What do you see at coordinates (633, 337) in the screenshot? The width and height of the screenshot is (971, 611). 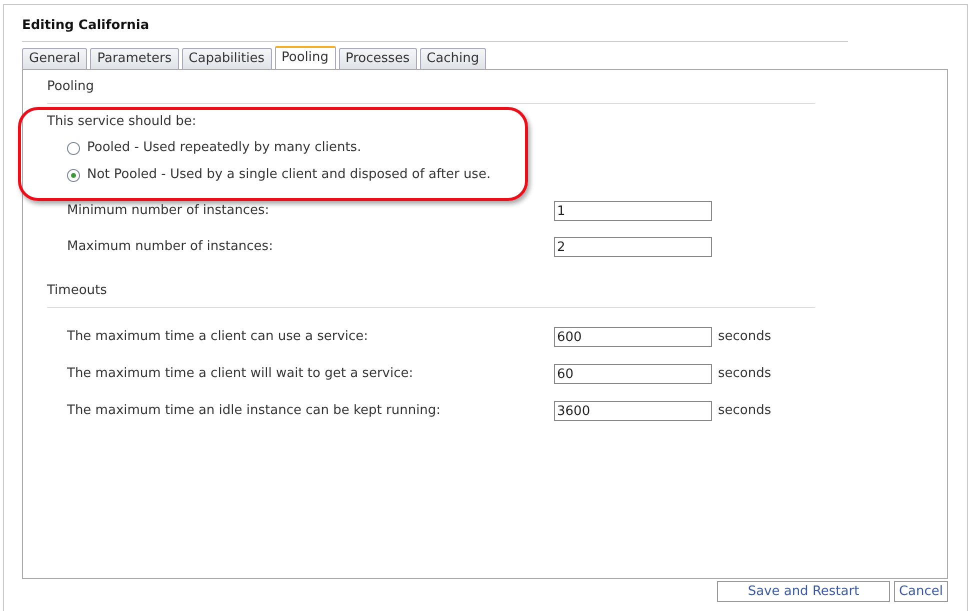 I see `input-field: 600` at bounding box center [633, 337].